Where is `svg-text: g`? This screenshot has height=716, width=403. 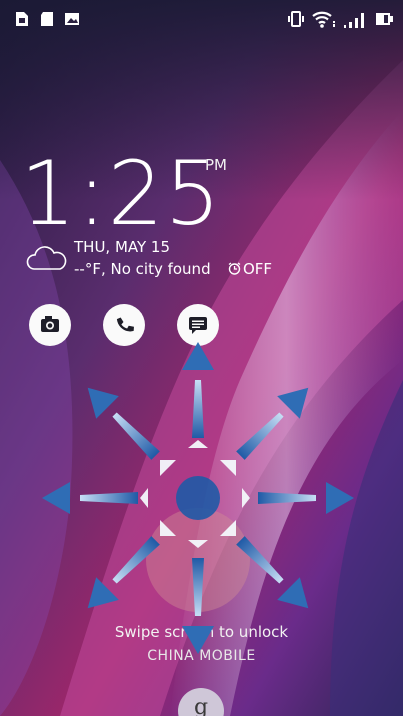
svg-text: g is located at coordinates (201, 705).